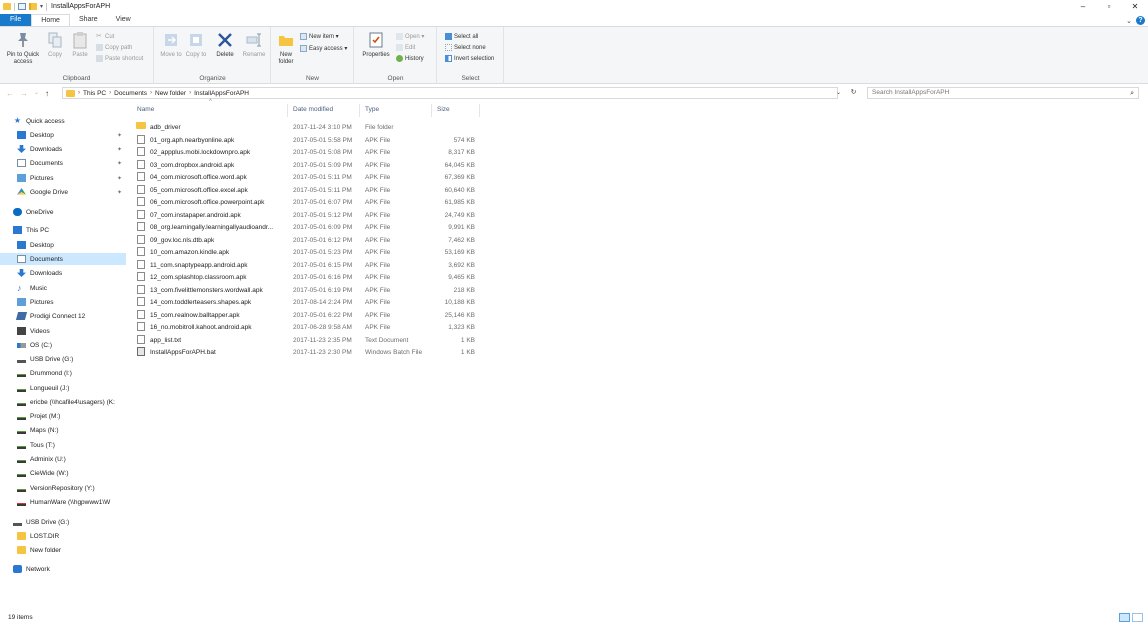 The image size is (1148, 629). What do you see at coordinates (63, 473) in the screenshot?
I see `nav-item-ciewide-w: CieWide (W:)` at bounding box center [63, 473].